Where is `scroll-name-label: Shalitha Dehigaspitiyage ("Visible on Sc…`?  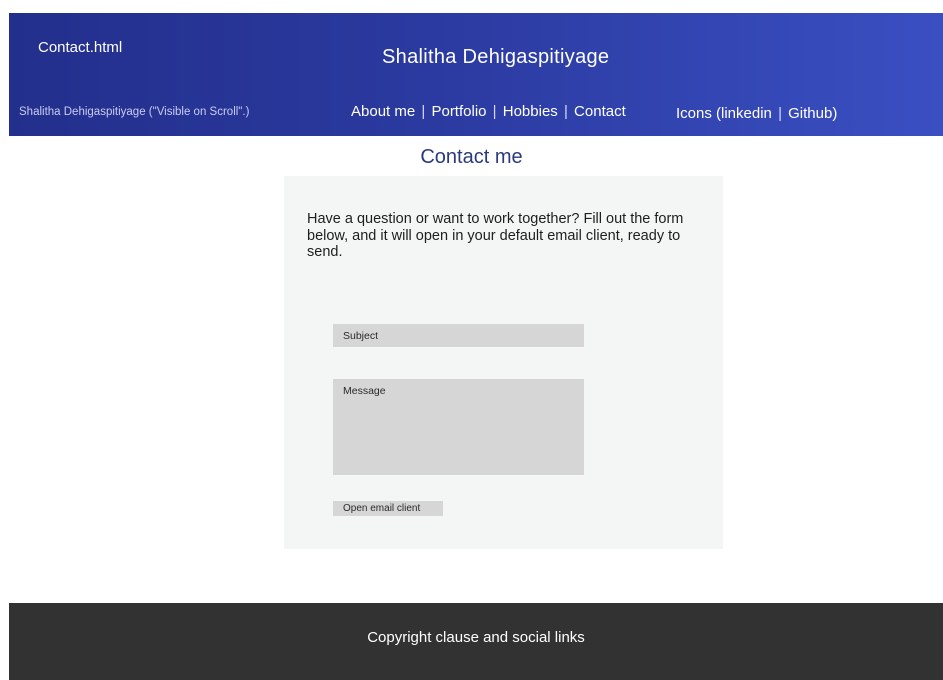 scroll-name-label: Shalitha Dehigaspitiyage ("Visible on Sc… is located at coordinates (134, 112).